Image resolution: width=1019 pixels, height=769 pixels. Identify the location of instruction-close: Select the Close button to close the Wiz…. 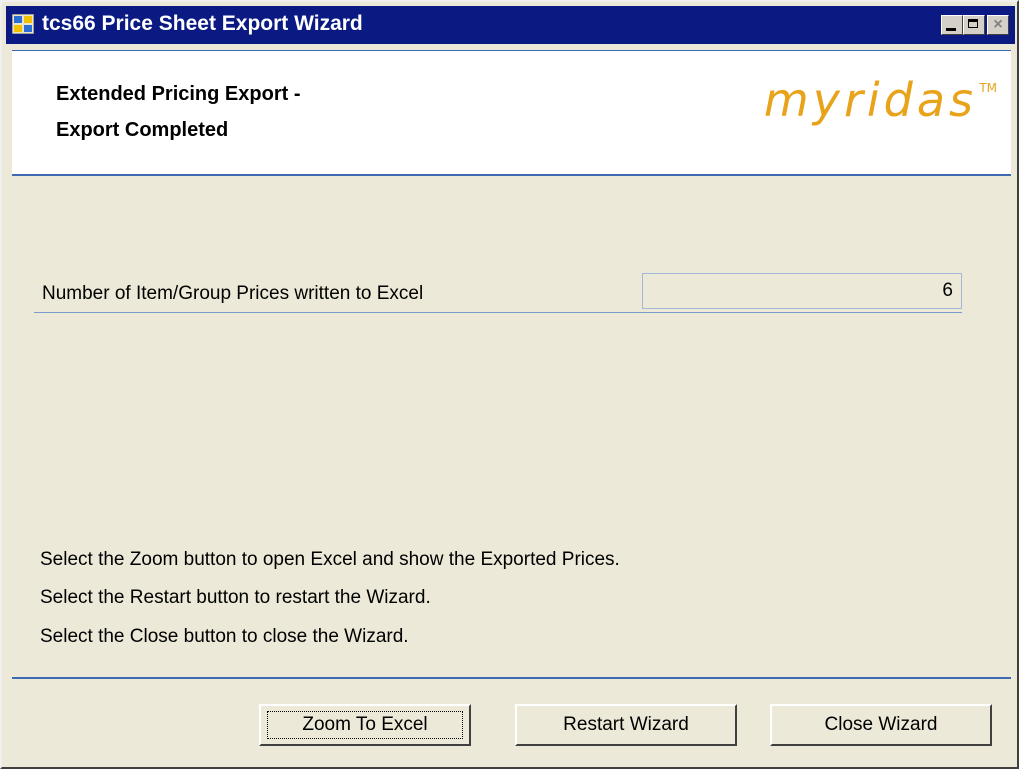
(224, 636).